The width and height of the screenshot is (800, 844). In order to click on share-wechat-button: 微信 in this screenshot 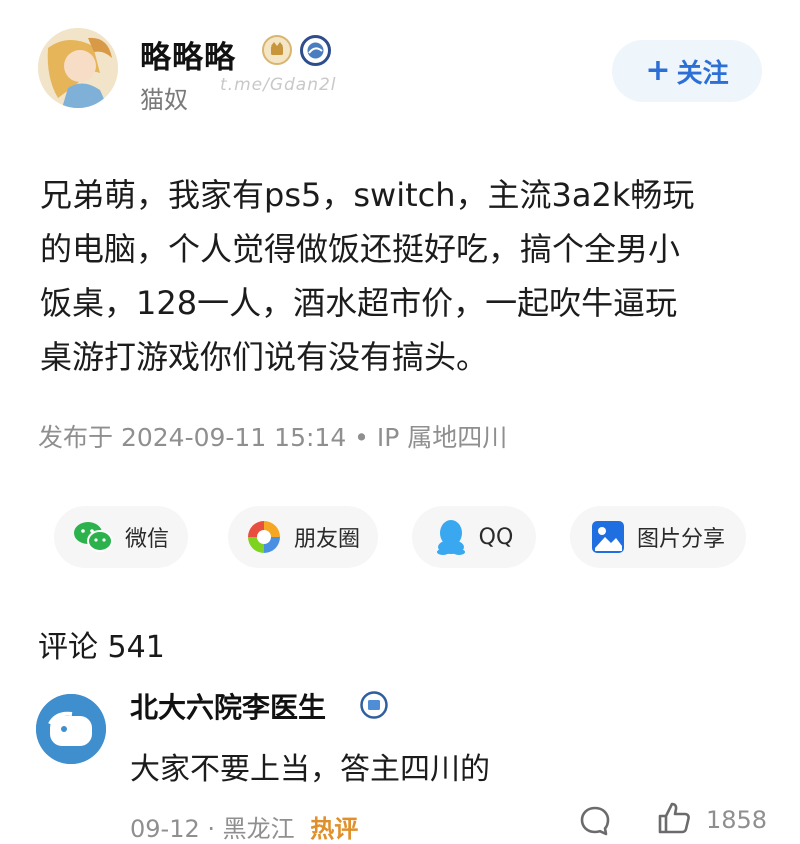, I will do `click(121, 537)`.